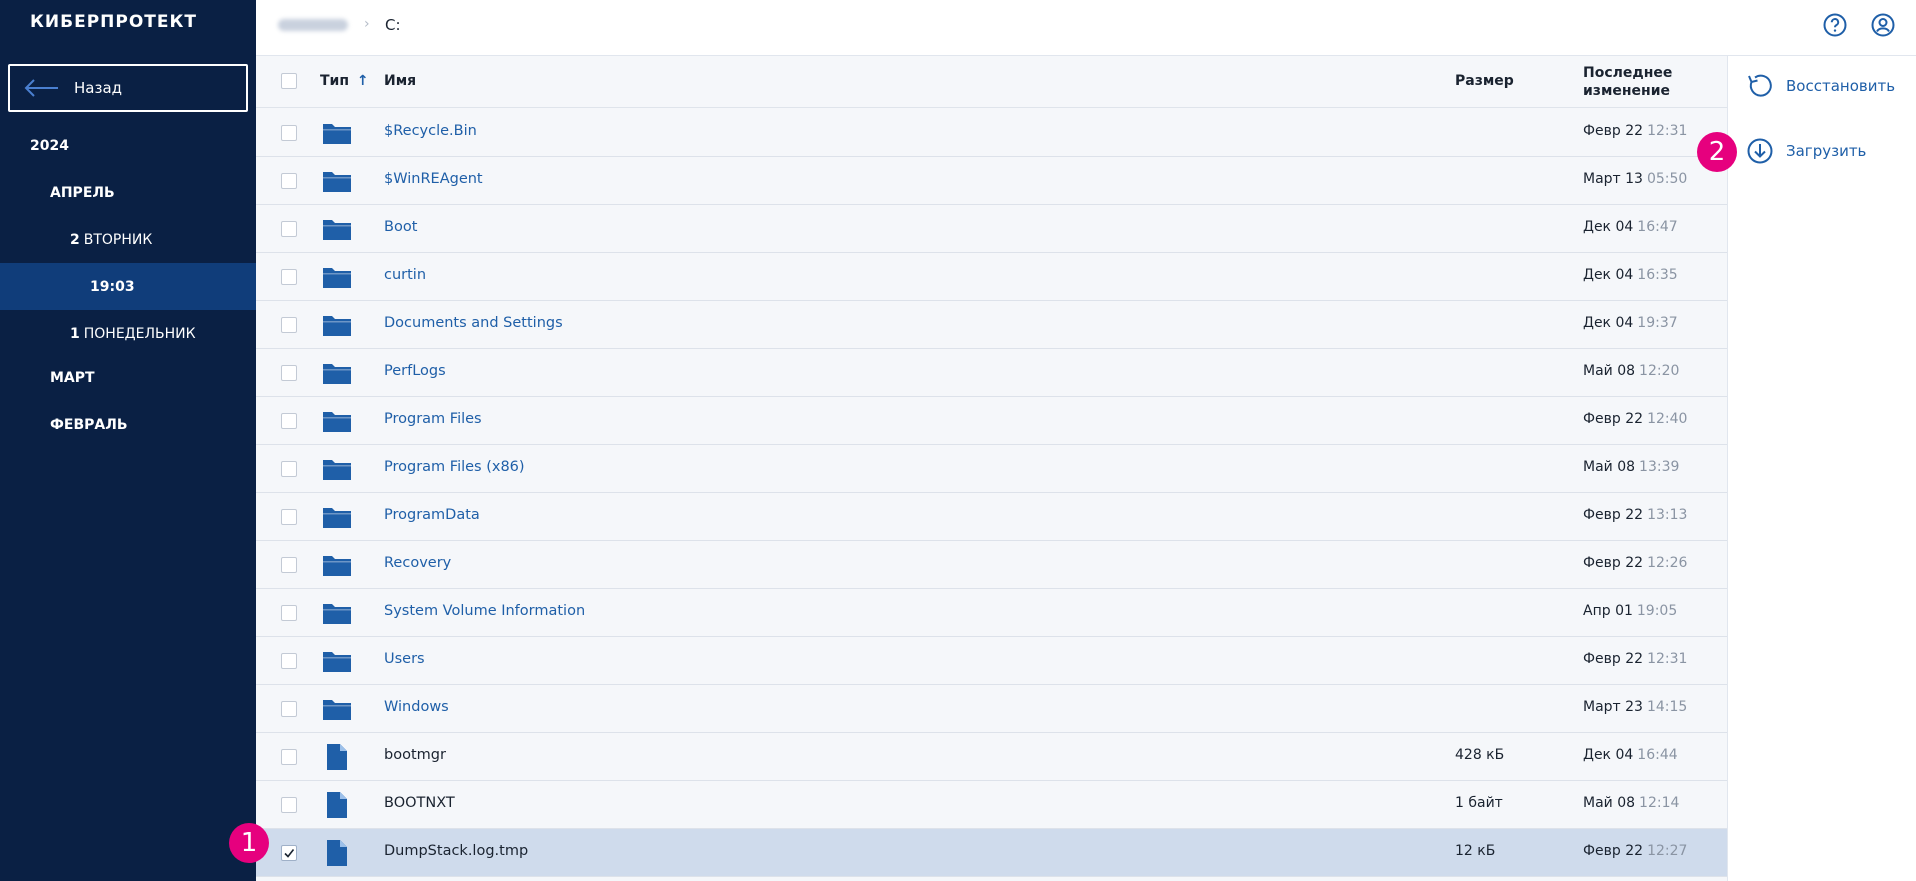 The image size is (1916, 881). What do you see at coordinates (991, 757) in the screenshot?
I see `table-row: bootmgr 428 кБ Дек 04 16:44` at bounding box center [991, 757].